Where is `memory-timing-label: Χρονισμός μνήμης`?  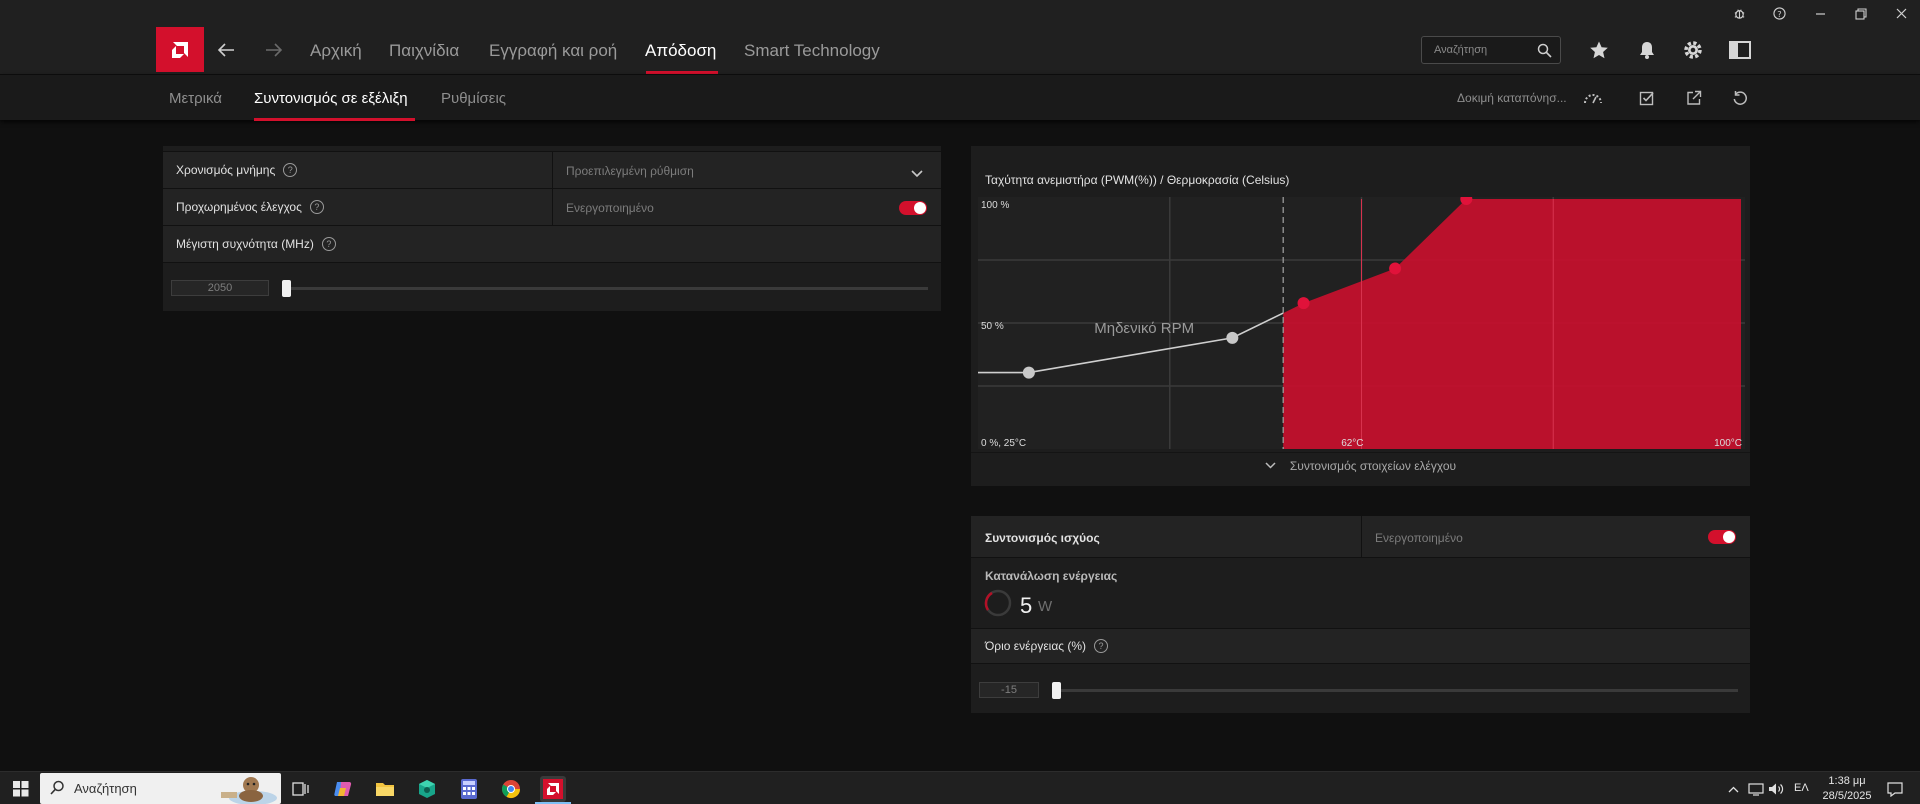
memory-timing-label: Χρονισμός μνήμης is located at coordinates (226, 170).